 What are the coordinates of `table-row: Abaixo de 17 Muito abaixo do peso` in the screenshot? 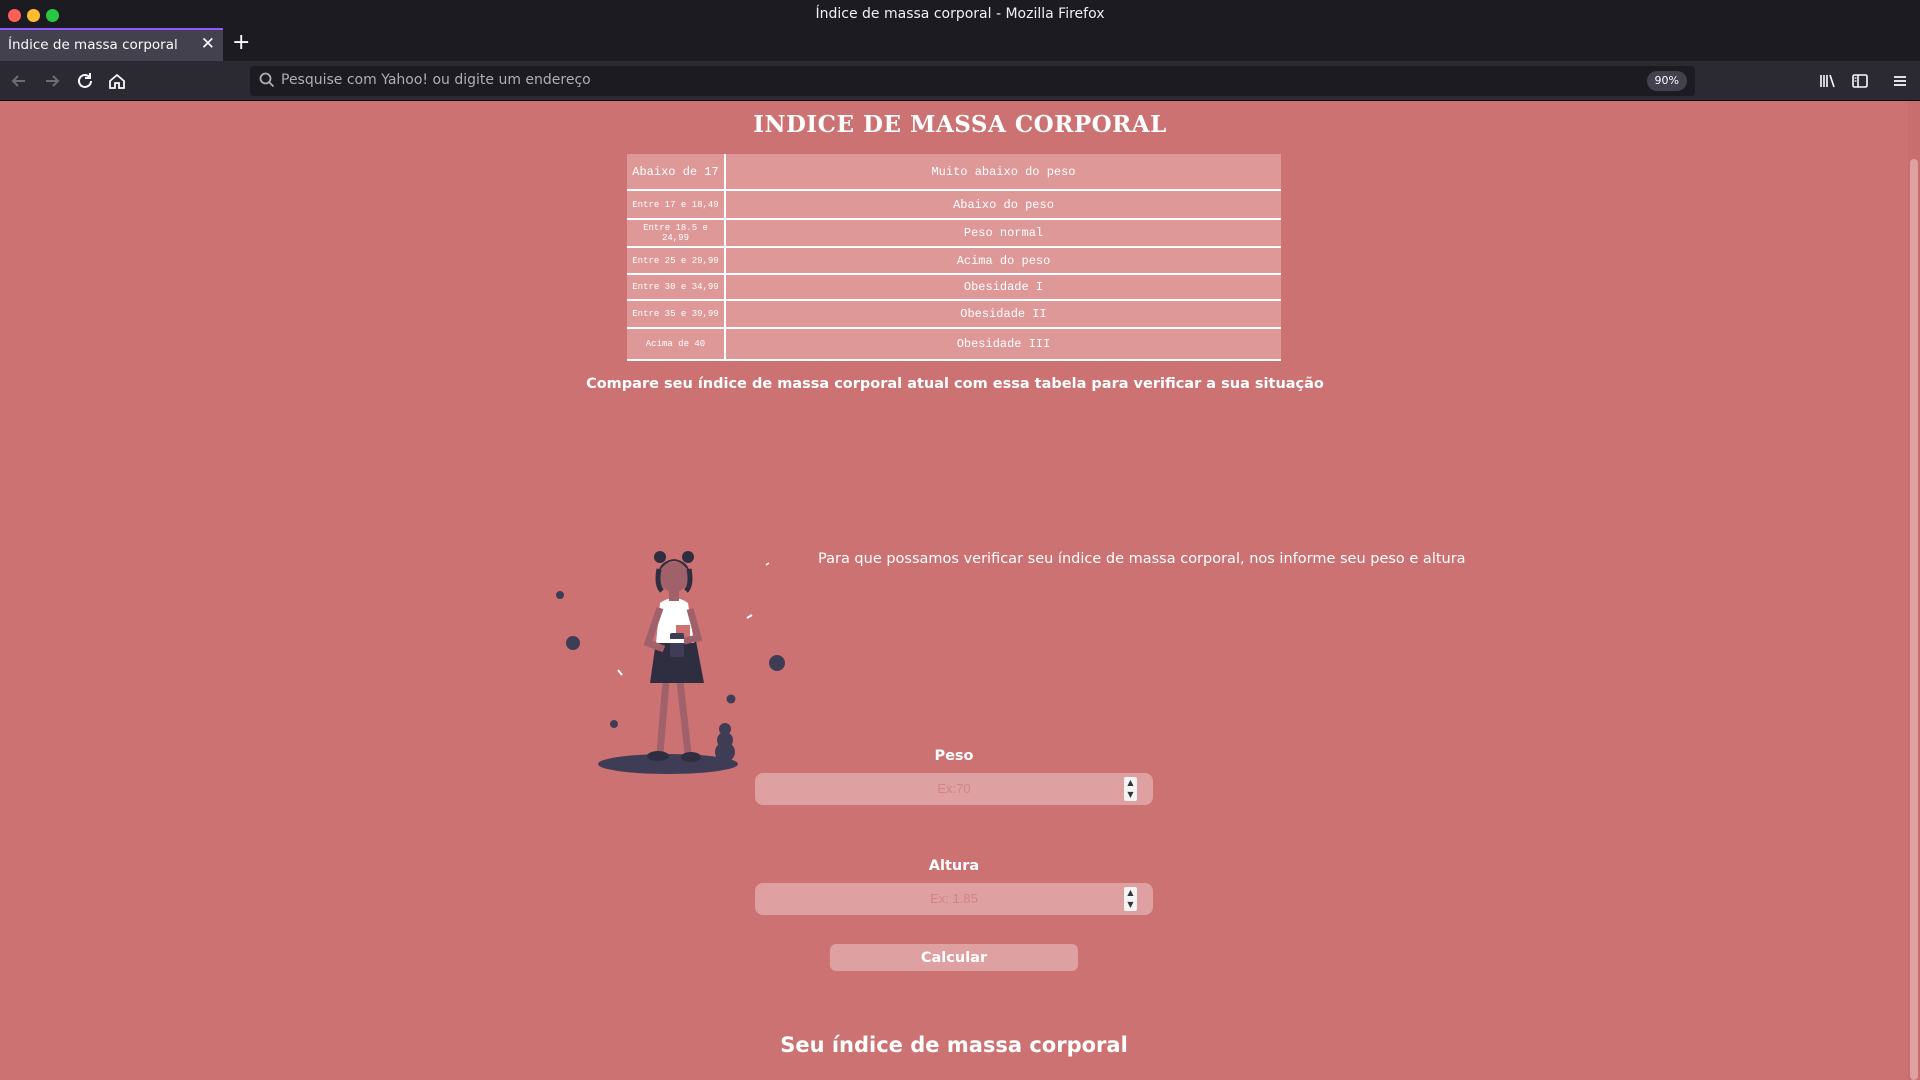 It's located at (954, 172).